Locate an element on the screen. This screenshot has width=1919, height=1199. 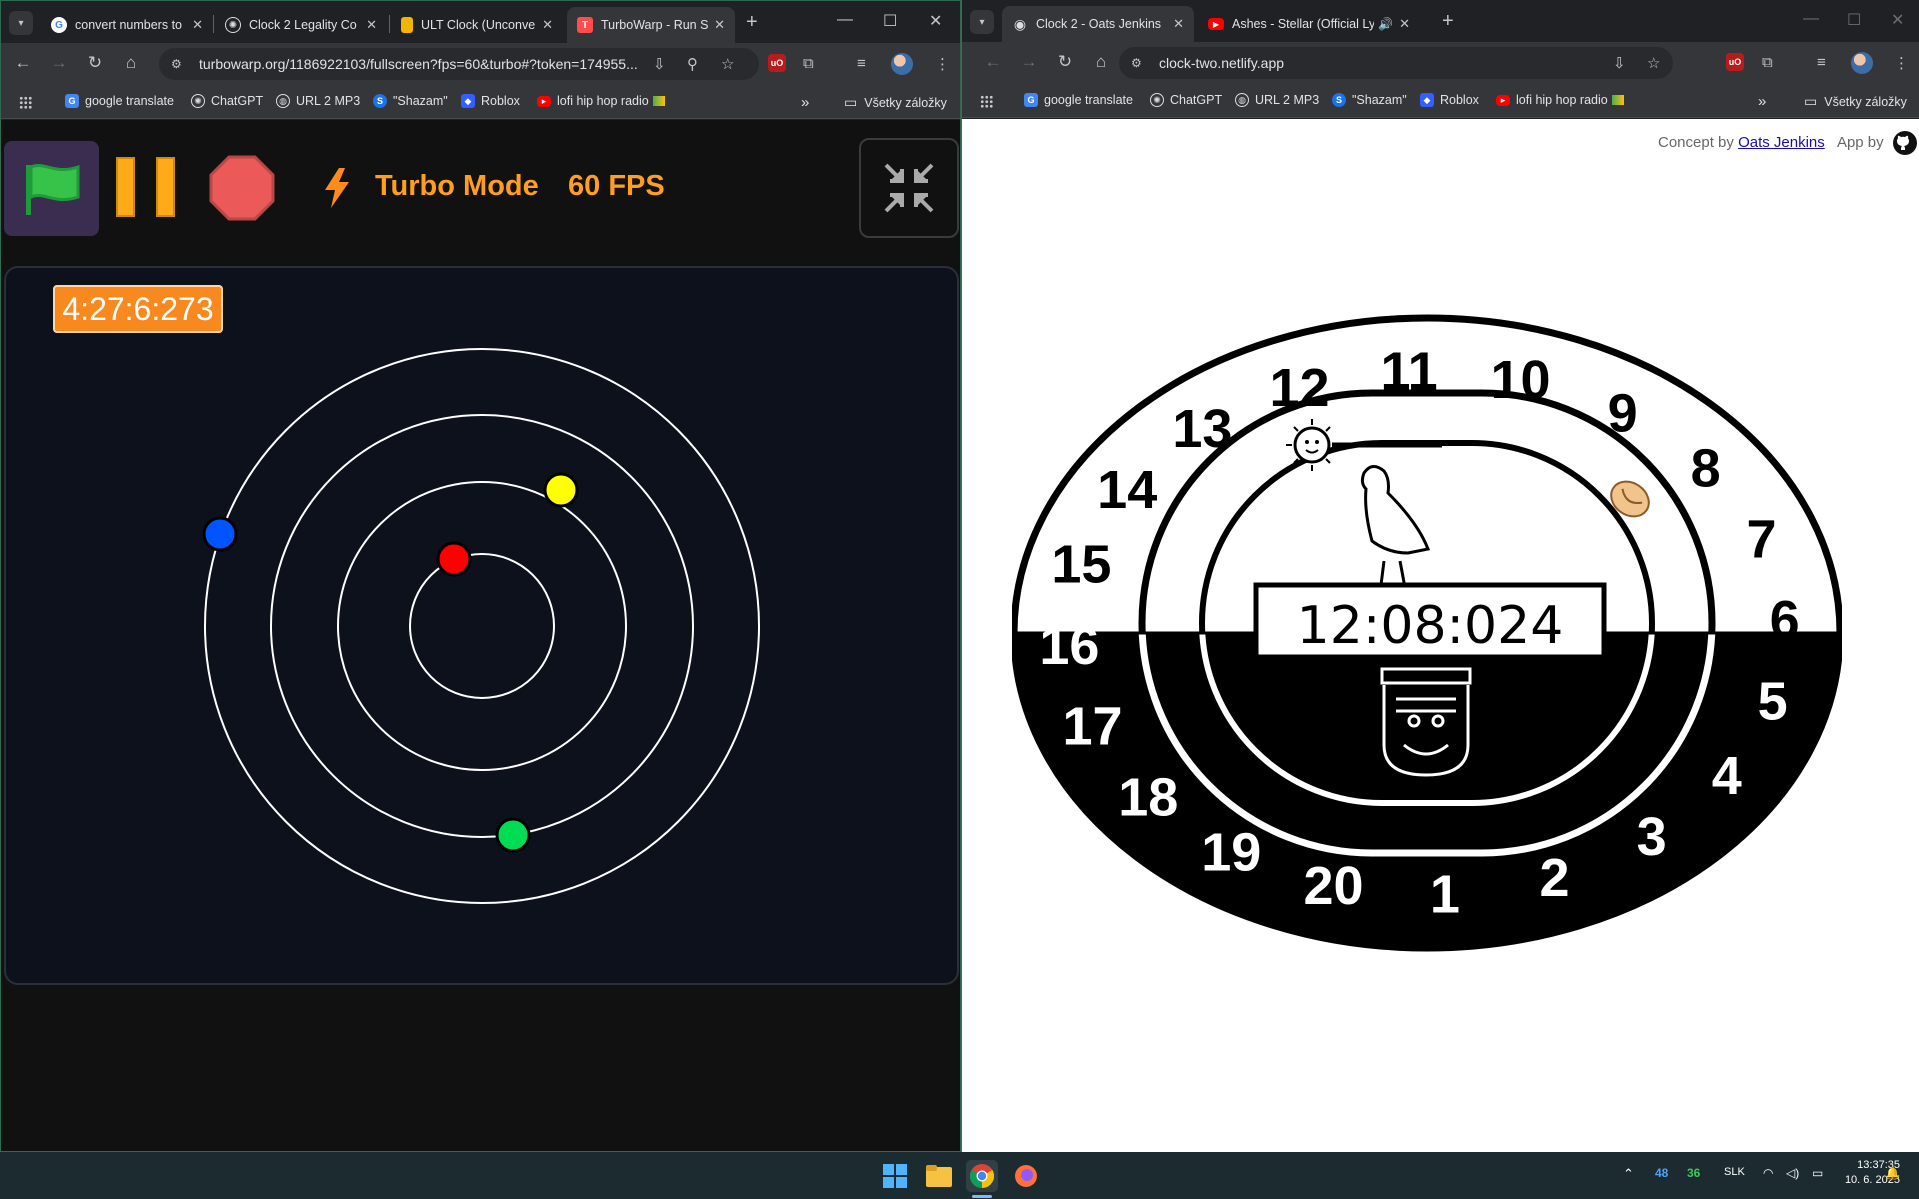
tray-overflow-icon: ⌃ is located at coordinates (1628, 1174).